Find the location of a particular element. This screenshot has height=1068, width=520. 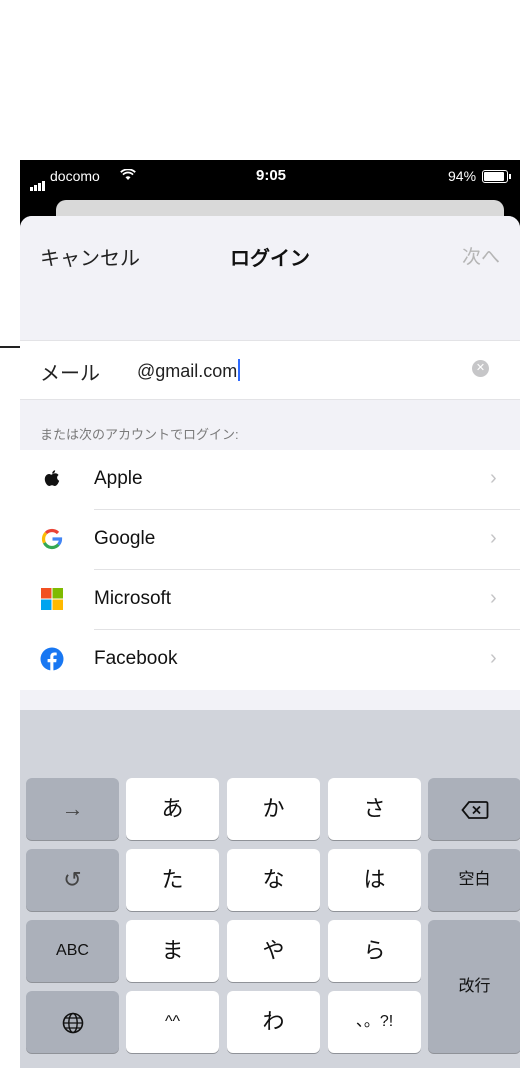

email-field: メール @gmail.com ✕ is located at coordinates (270, 370).